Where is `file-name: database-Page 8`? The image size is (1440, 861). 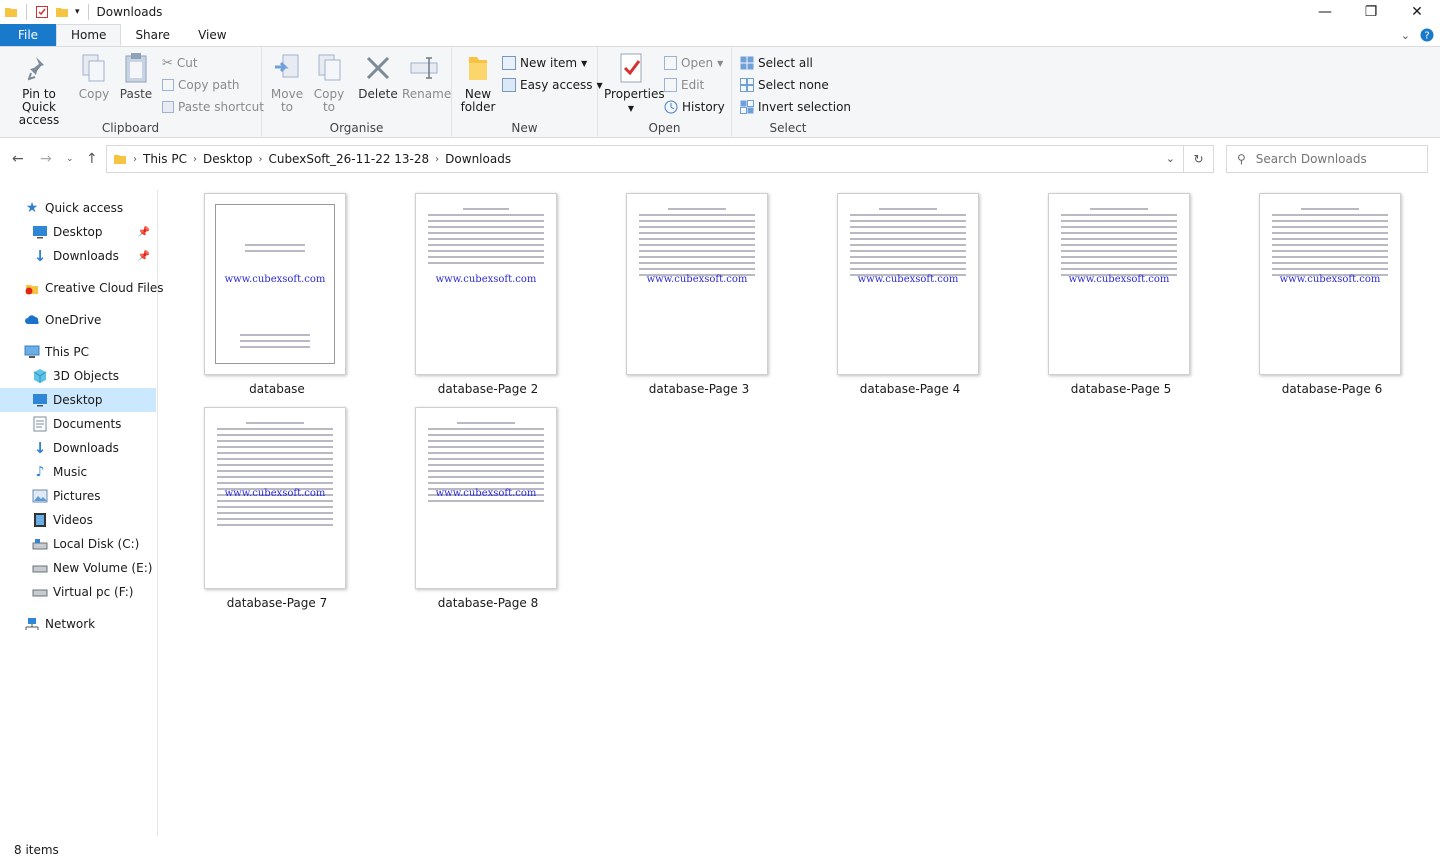
file-name: database-Page 8 is located at coordinates (488, 603).